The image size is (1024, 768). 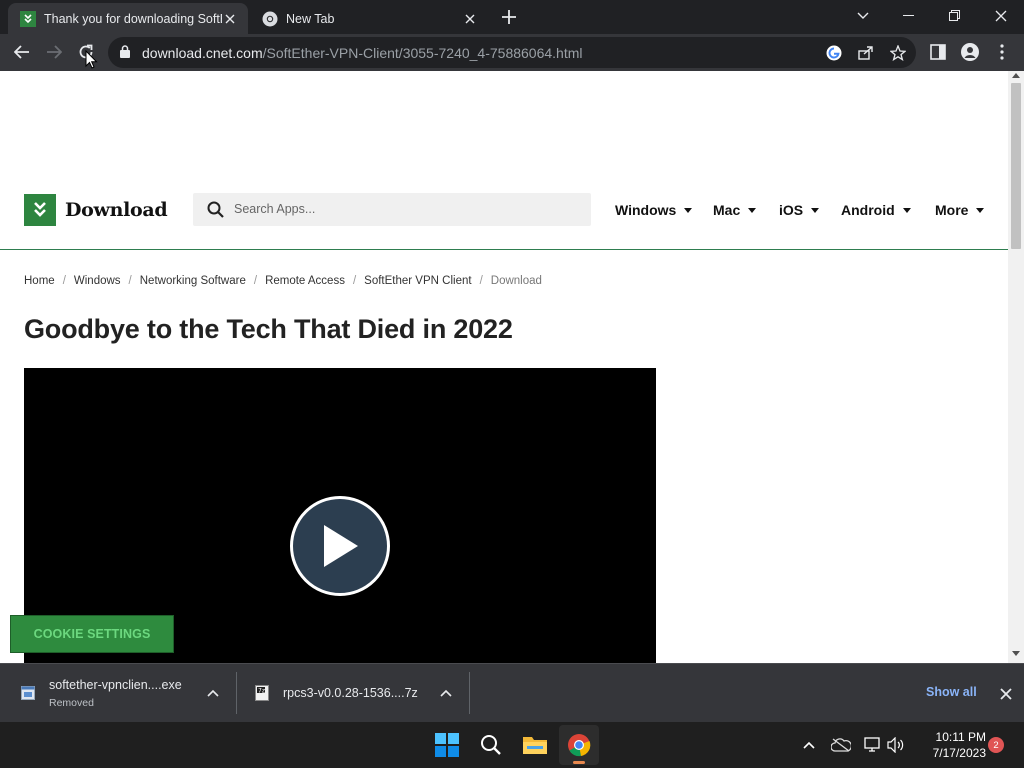 What do you see at coordinates (1016, 653) in the screenshot?
I see `scroll-down-icon` at bounding box center [1016, 653].